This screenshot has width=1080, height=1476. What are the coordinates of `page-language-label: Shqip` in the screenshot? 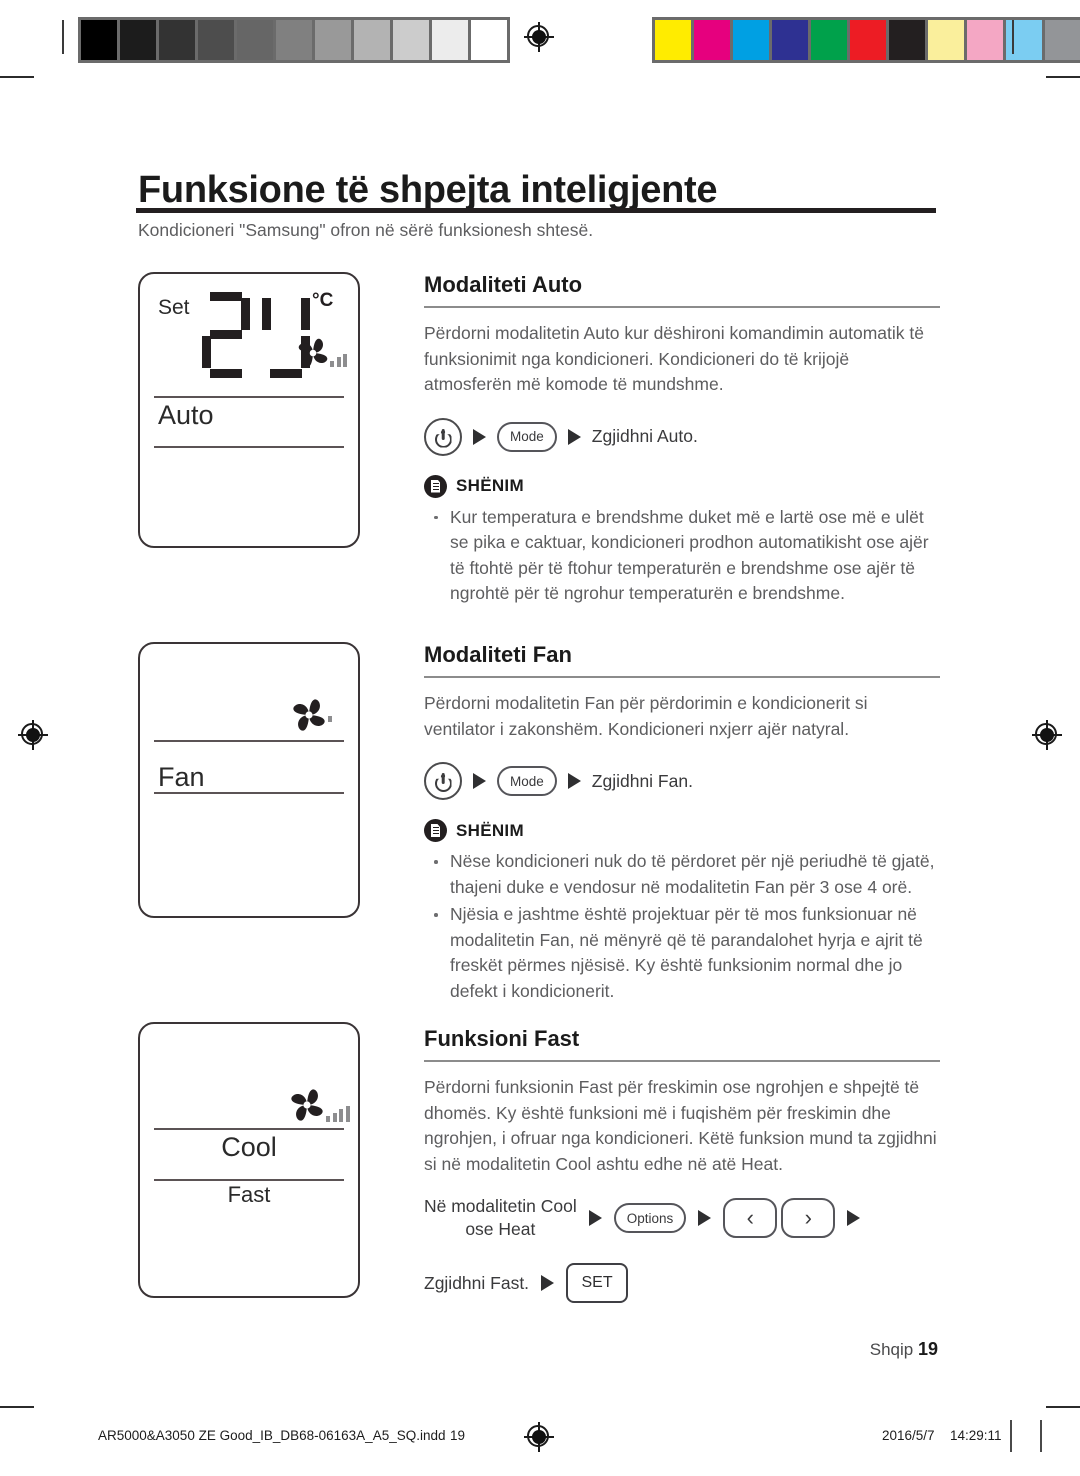 It's located at (891, 1349).